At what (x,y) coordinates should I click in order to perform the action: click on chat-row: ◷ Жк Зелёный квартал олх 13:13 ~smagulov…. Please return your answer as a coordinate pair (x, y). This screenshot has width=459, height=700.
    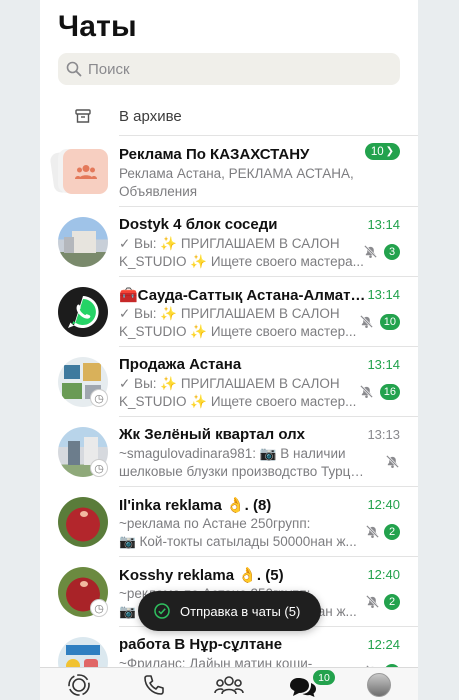
    Looking at the image, I should click on (229, 452).